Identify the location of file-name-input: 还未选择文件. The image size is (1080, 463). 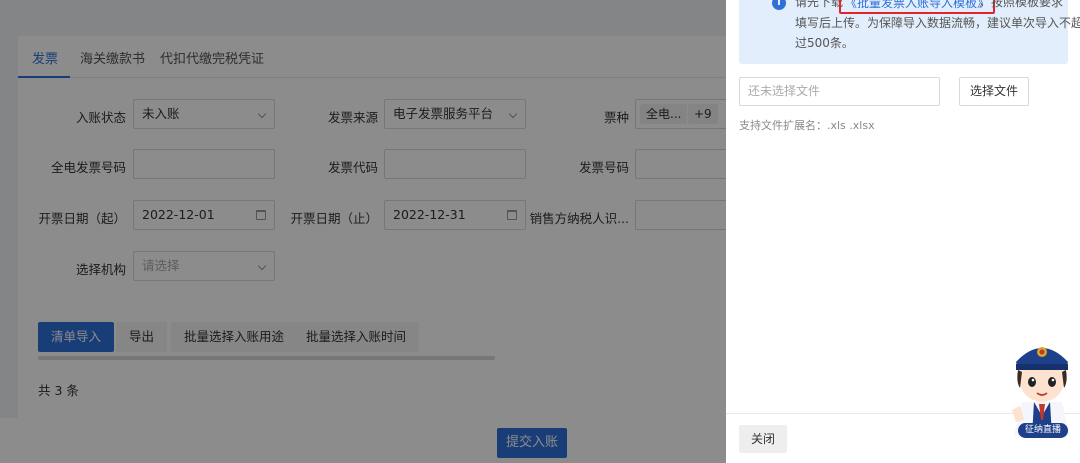
(839, 91).